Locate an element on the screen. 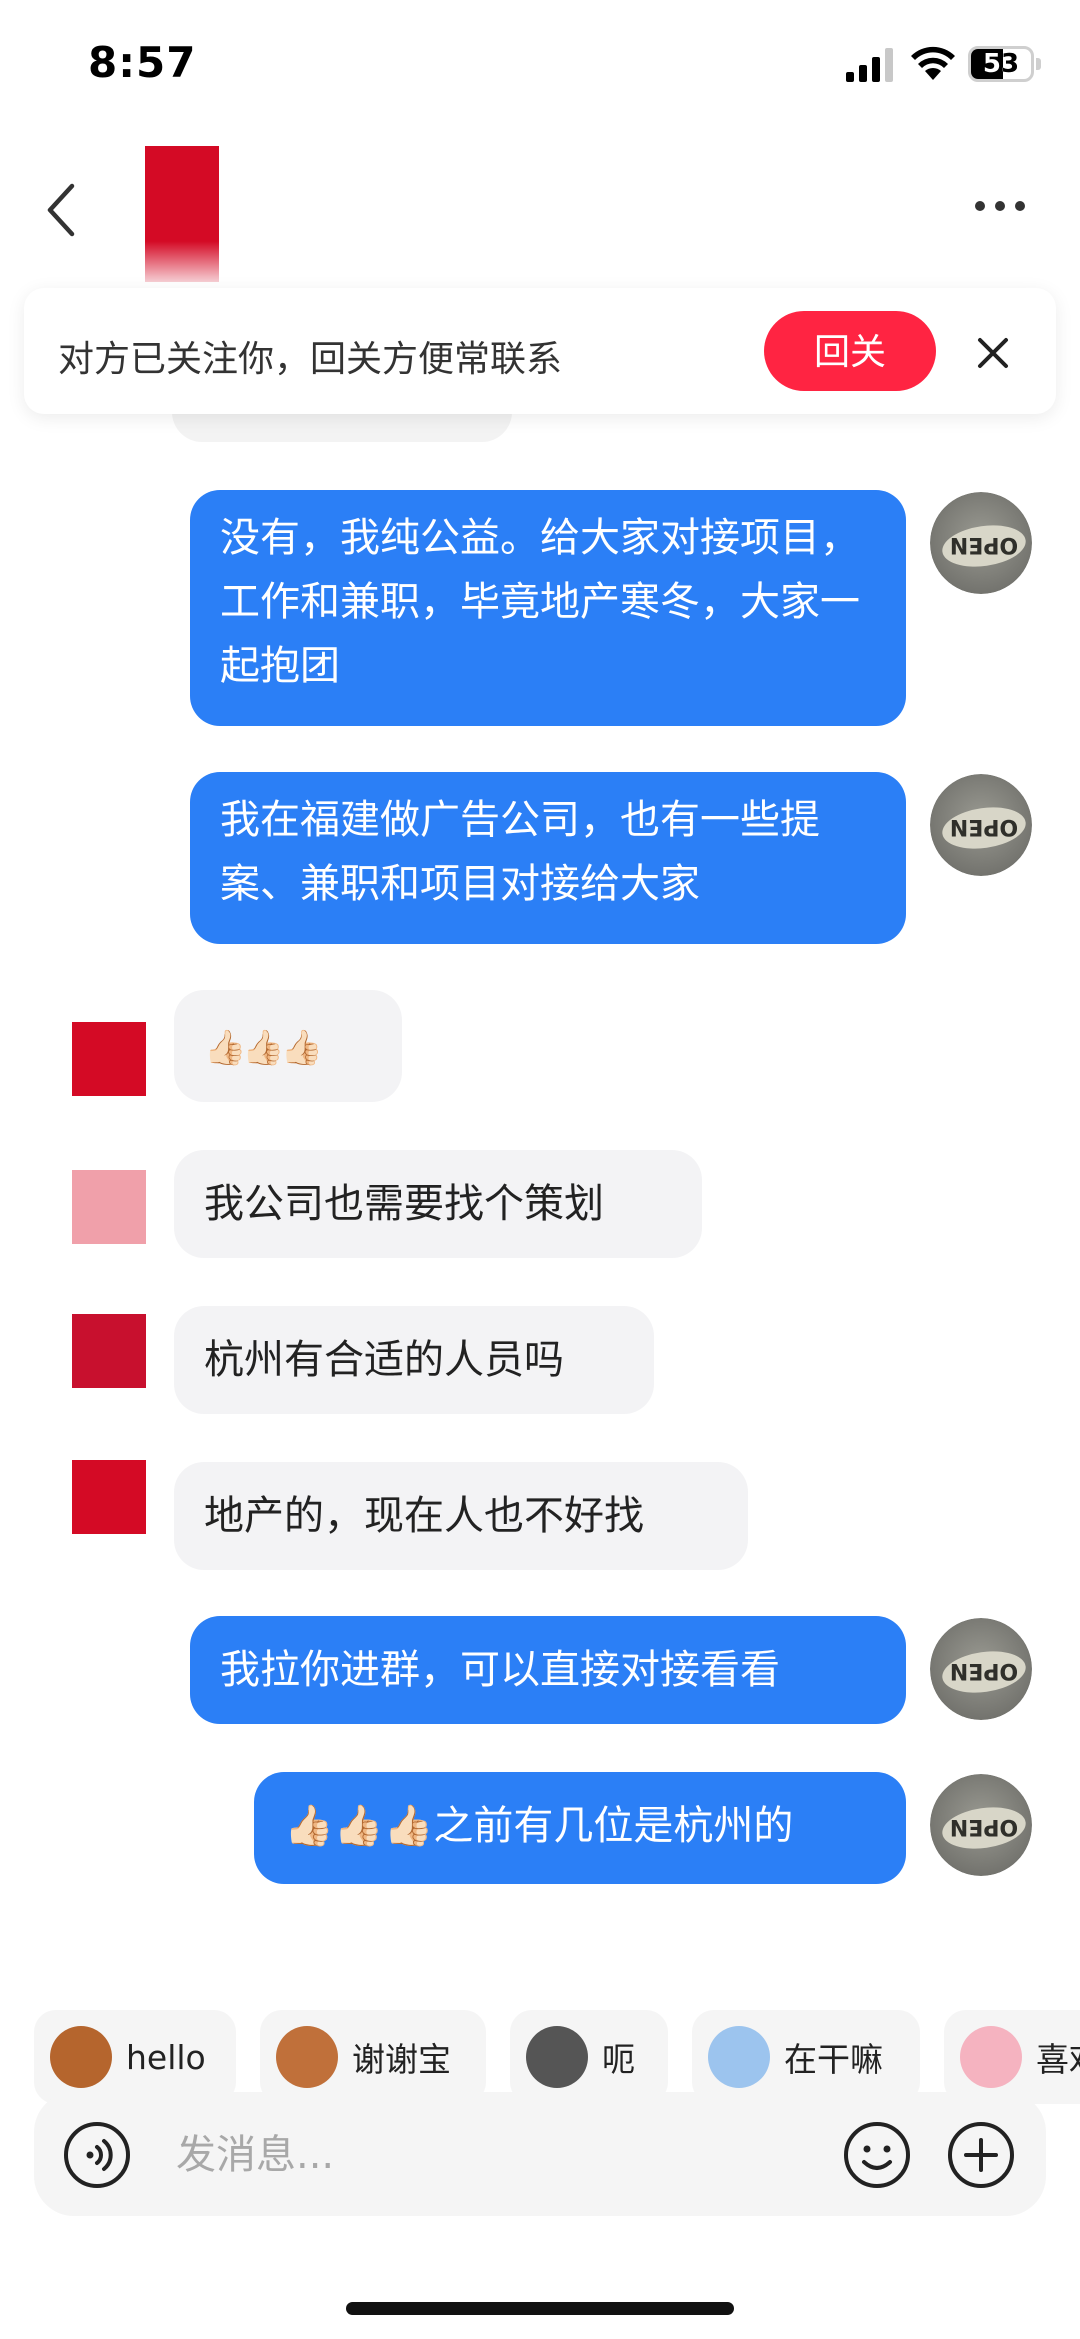 Image resolution: width=1080 pixels, height=2339 pixels. battery-tip is located at coordinates (1038, 64).